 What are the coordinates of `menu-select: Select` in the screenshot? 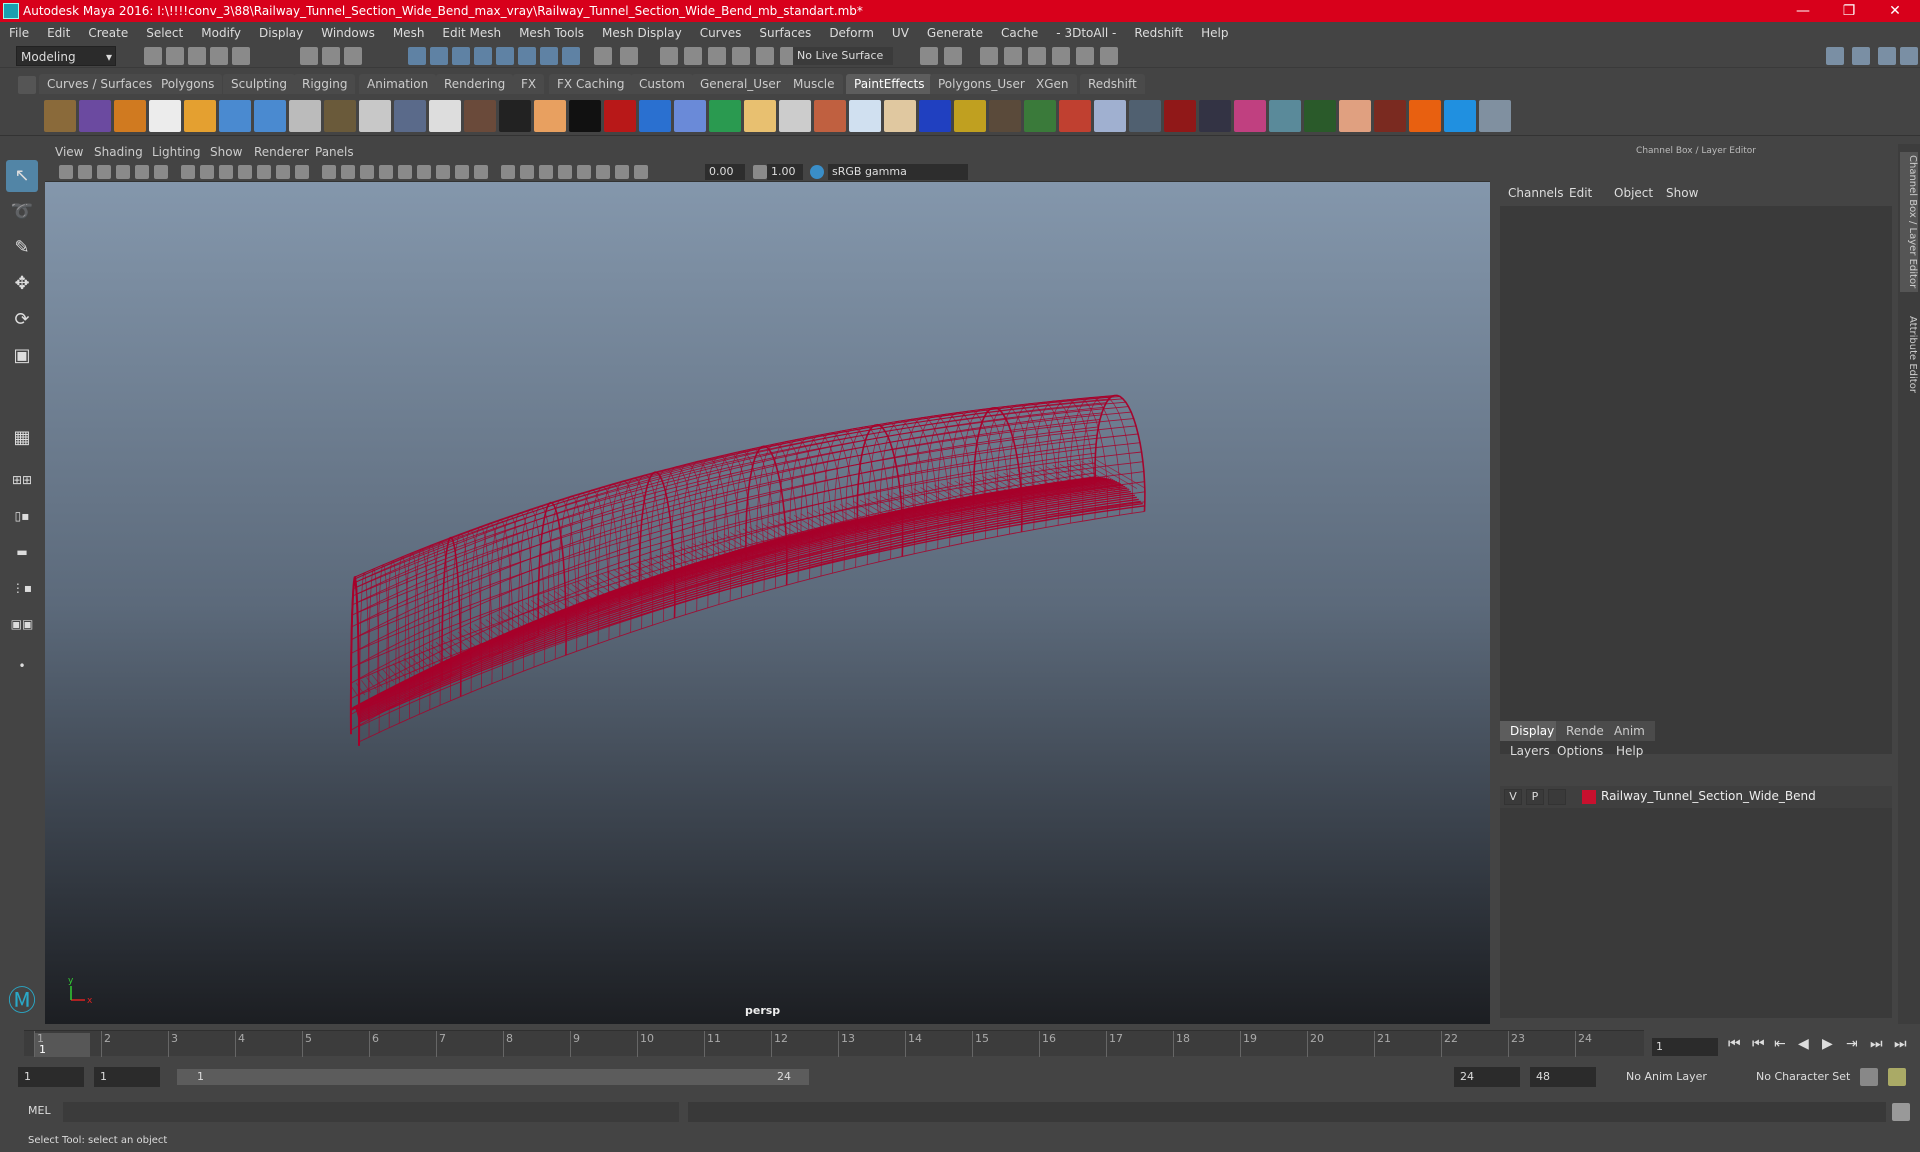 It's located at (164, 33).